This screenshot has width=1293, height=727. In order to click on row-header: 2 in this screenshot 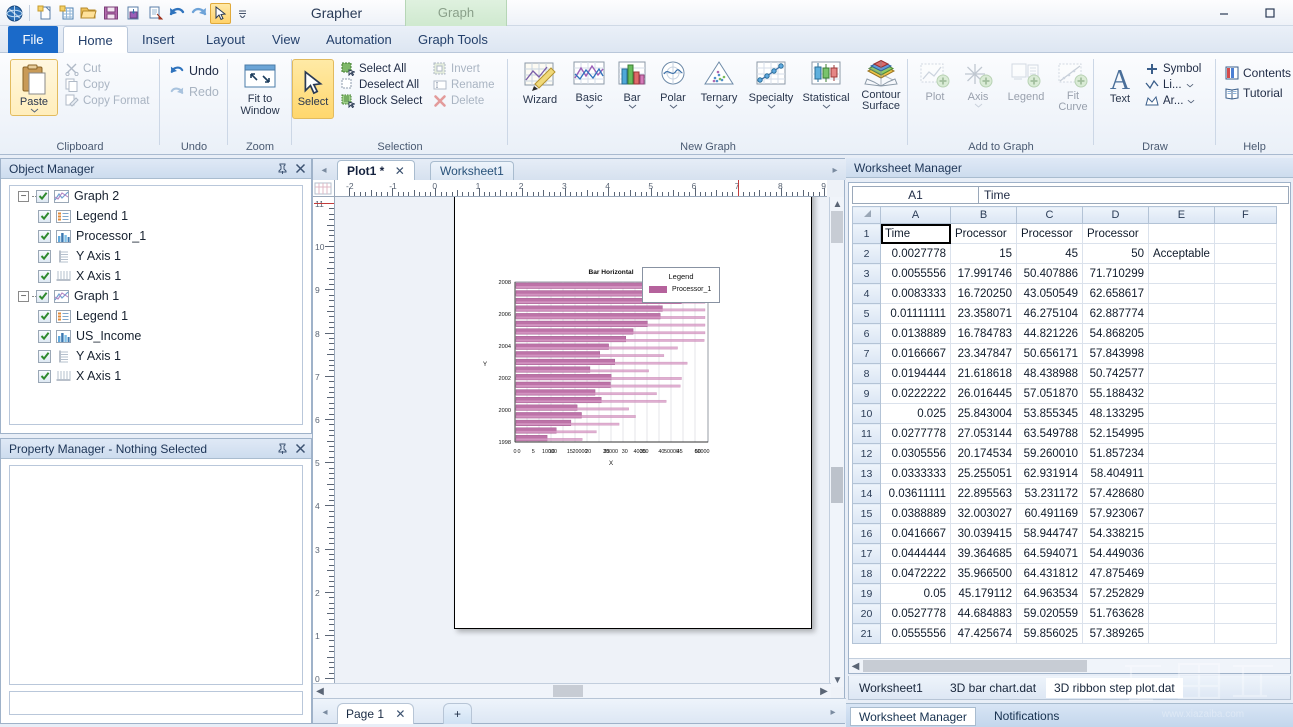, I will do `click(866, 253)`.